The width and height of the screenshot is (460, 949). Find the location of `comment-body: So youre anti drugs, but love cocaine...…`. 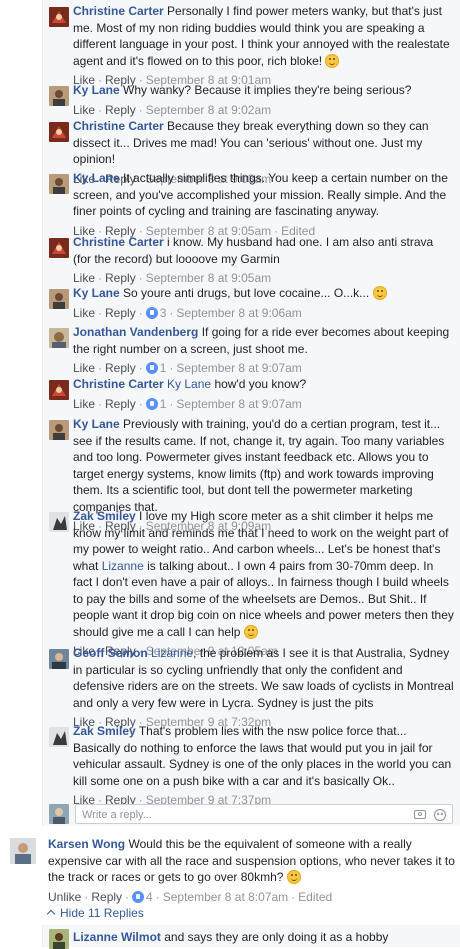

comment-body: So youre anti drugs, but love cocaine...… is located at coordinates (246, 293).